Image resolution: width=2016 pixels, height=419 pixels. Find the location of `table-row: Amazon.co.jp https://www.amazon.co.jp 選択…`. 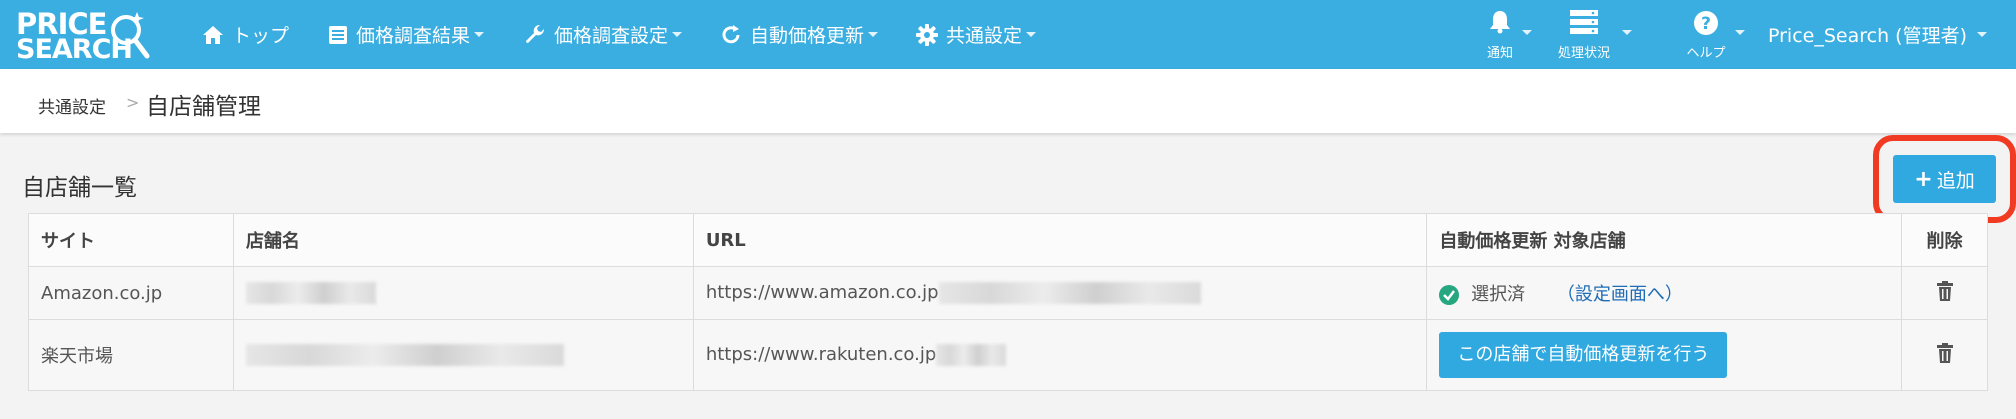

table-row: Amazon.co.jp https://www.amazon.co.jp 選択… is located at coordinates (1008, 293).